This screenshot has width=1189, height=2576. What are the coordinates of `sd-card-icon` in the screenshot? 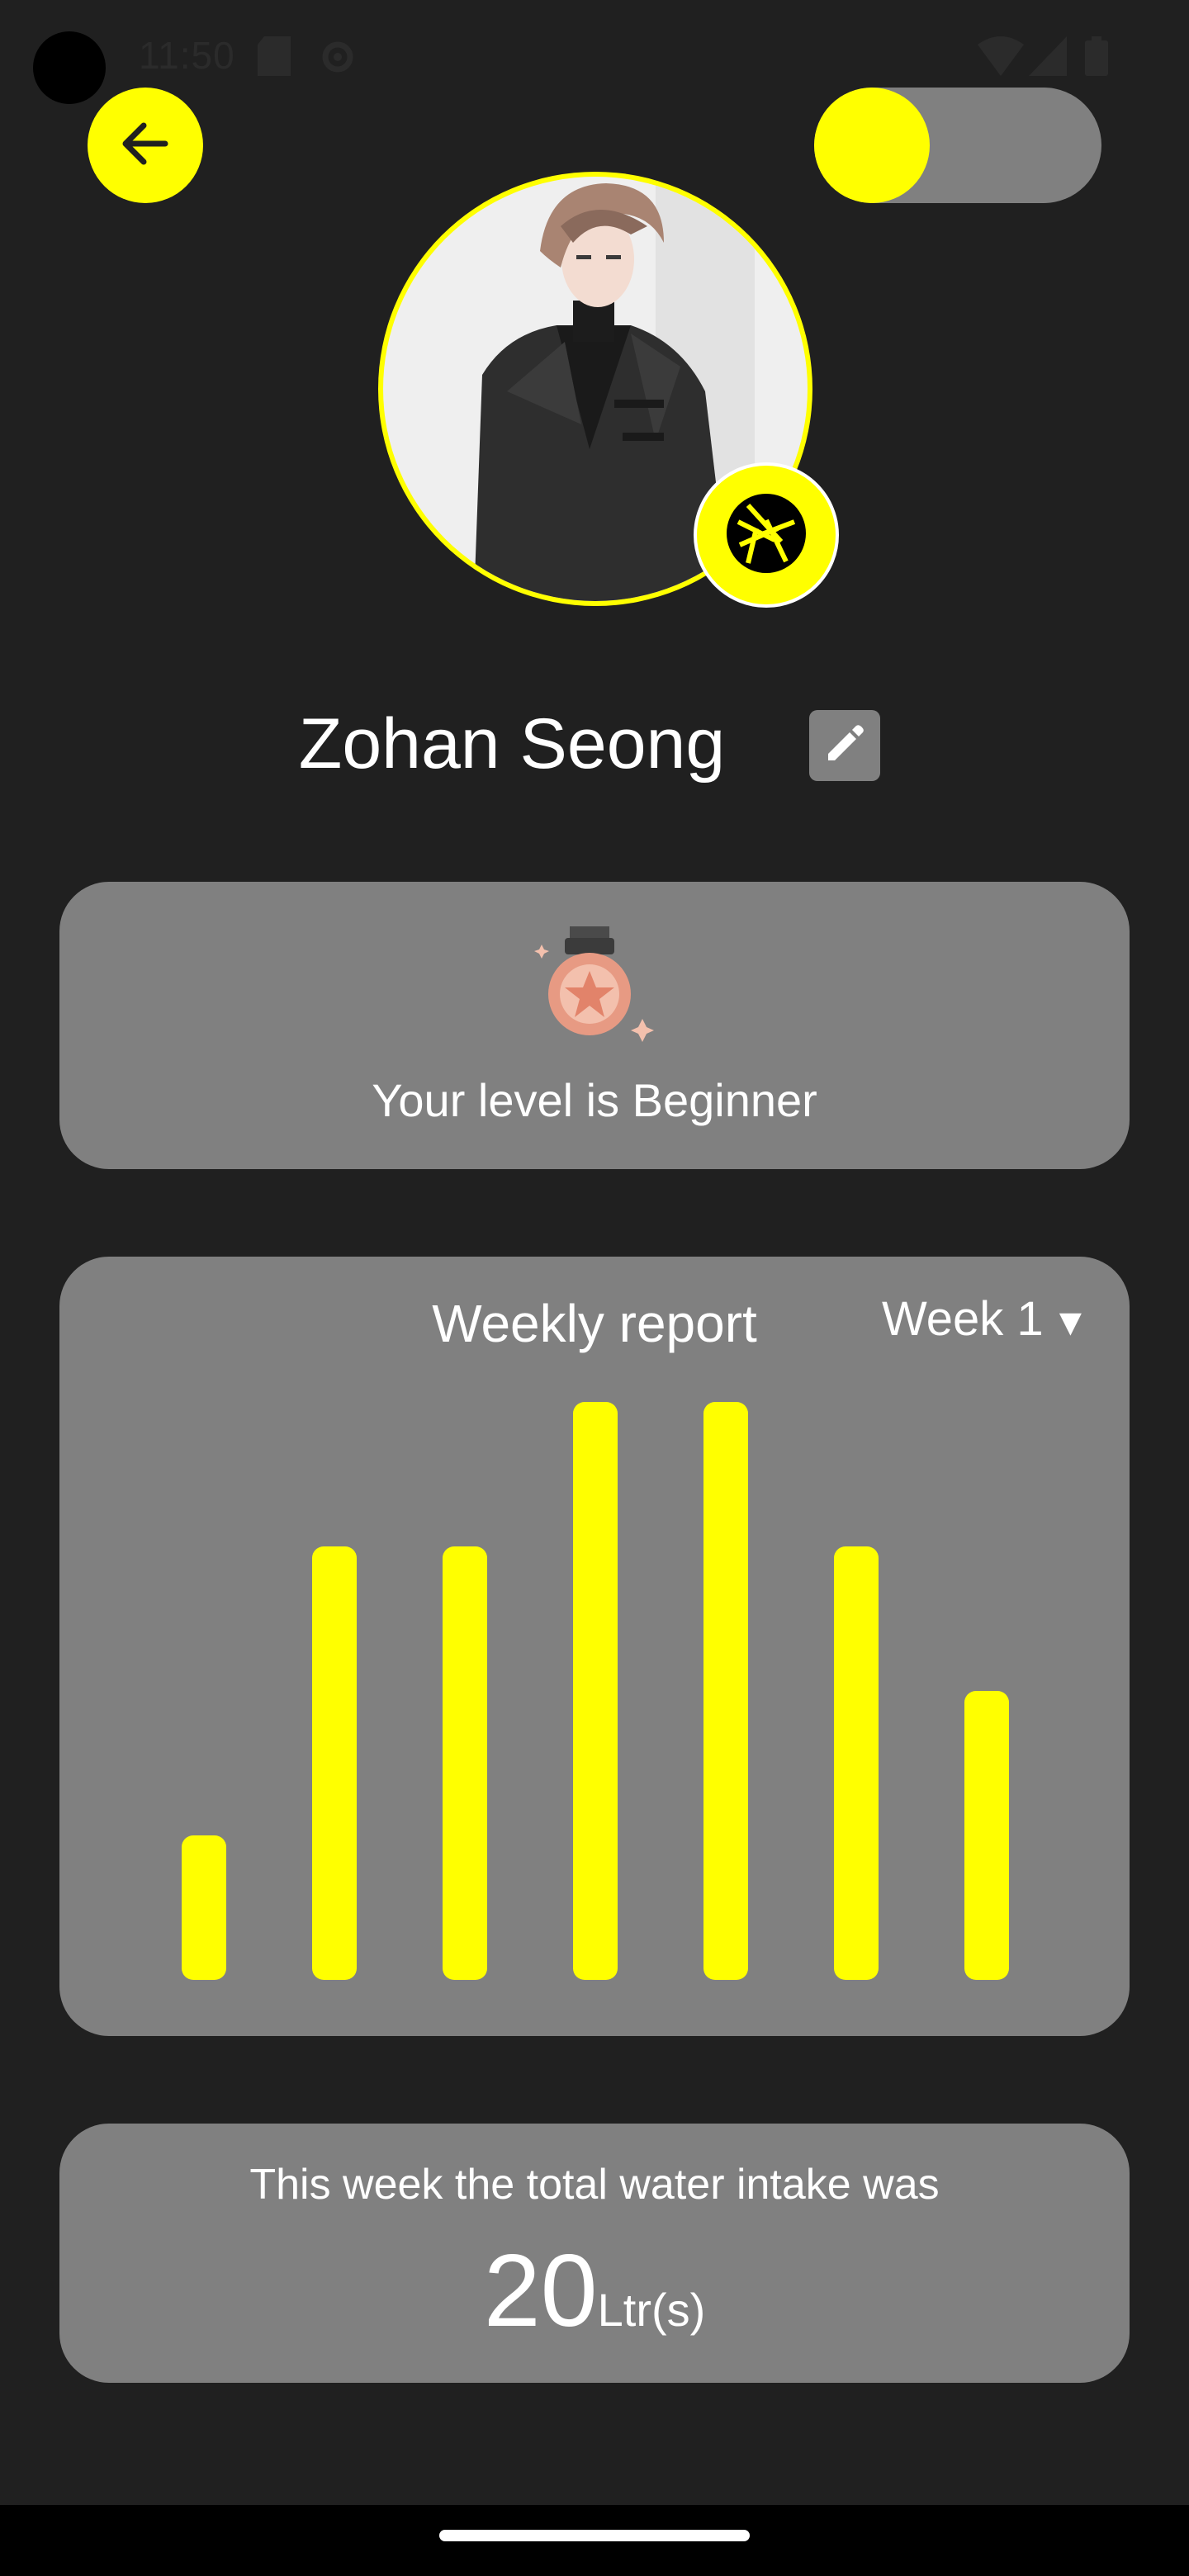 It's located at (274, 58).